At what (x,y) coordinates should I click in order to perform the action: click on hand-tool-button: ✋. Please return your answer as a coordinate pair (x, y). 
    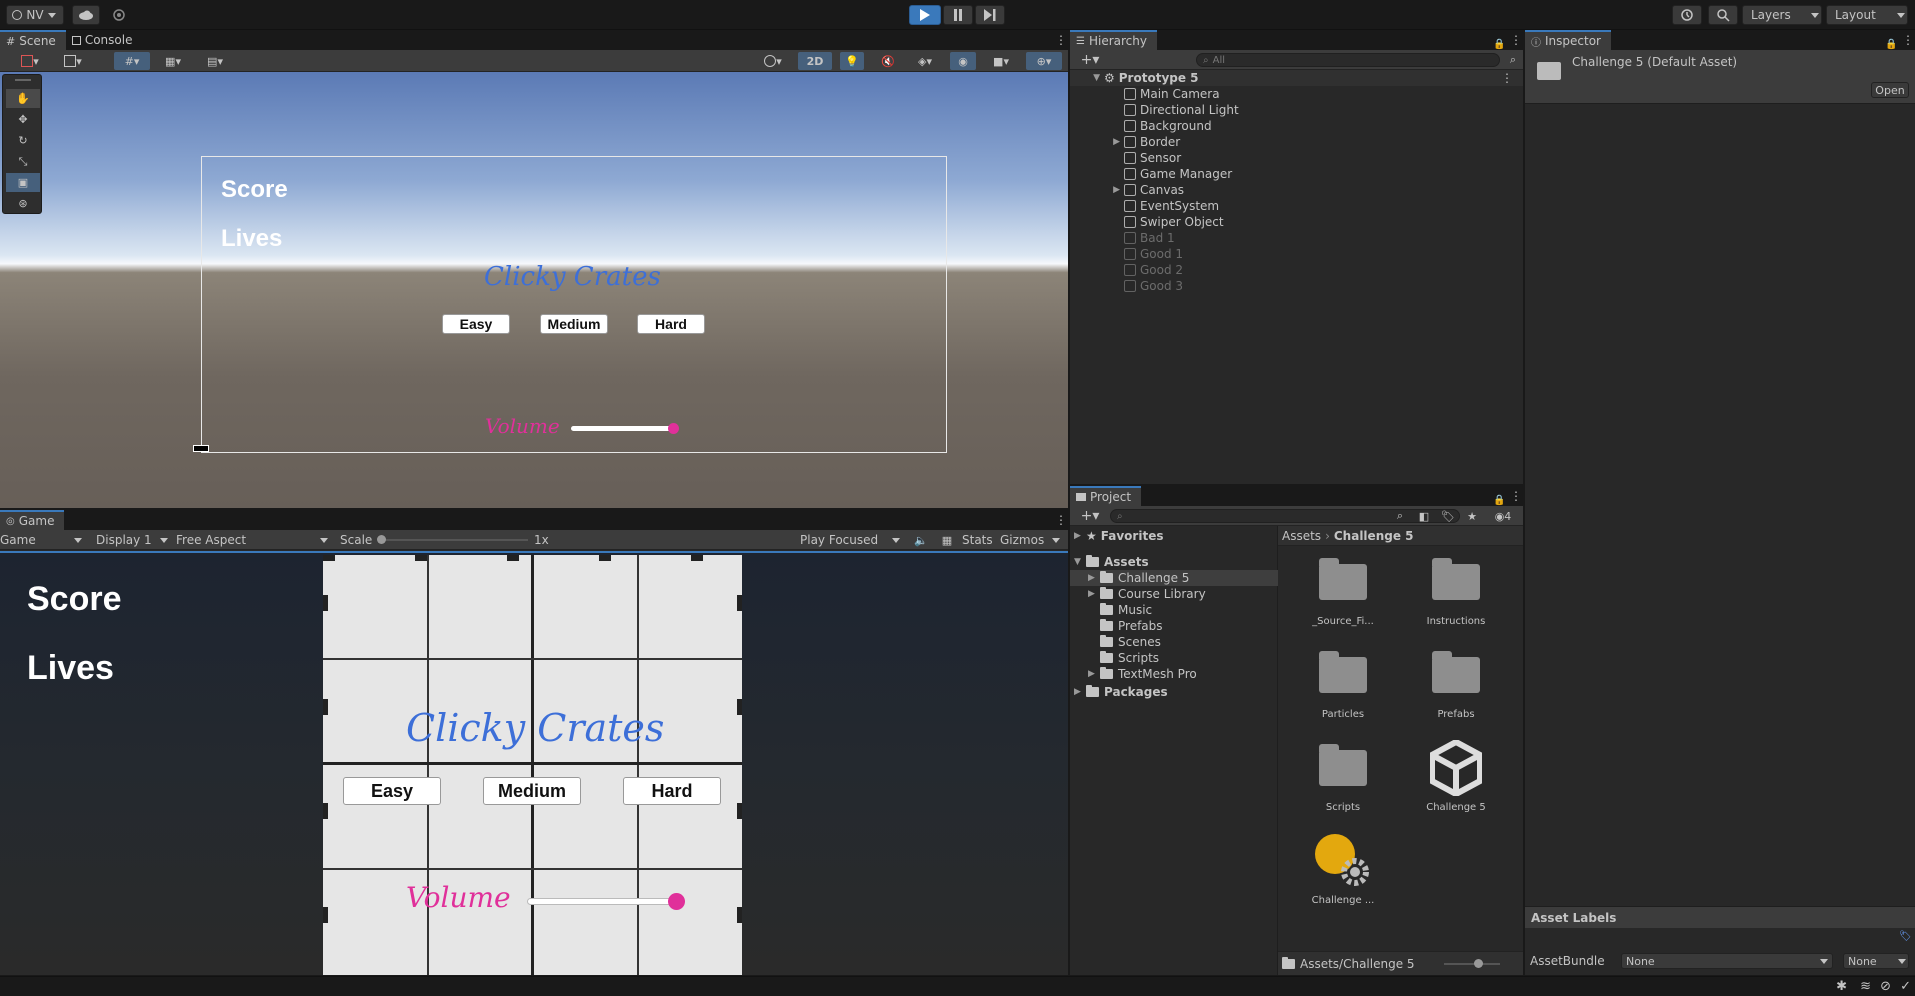
    Looking at the image, I should click on (23, 98).